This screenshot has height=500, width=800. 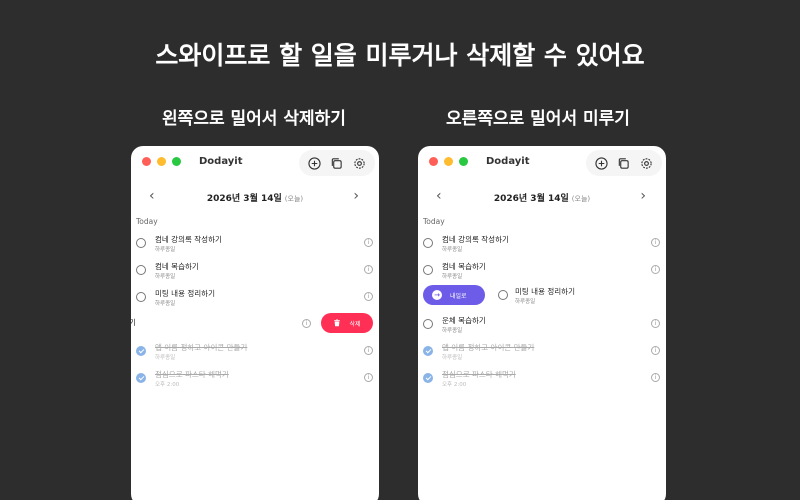 What do you see at coordinates (337, 323) in the screenshot?
I see `trash-icon` at bounding box center [337, 323].